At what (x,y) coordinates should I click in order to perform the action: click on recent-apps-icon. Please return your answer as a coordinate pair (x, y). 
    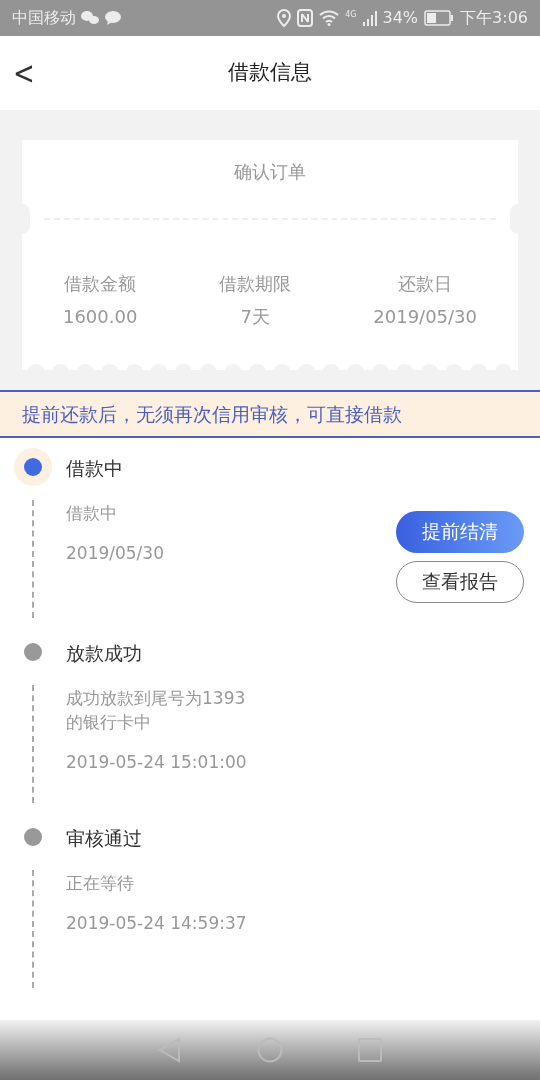
    Looking at the image, I should click on (370, 1050).